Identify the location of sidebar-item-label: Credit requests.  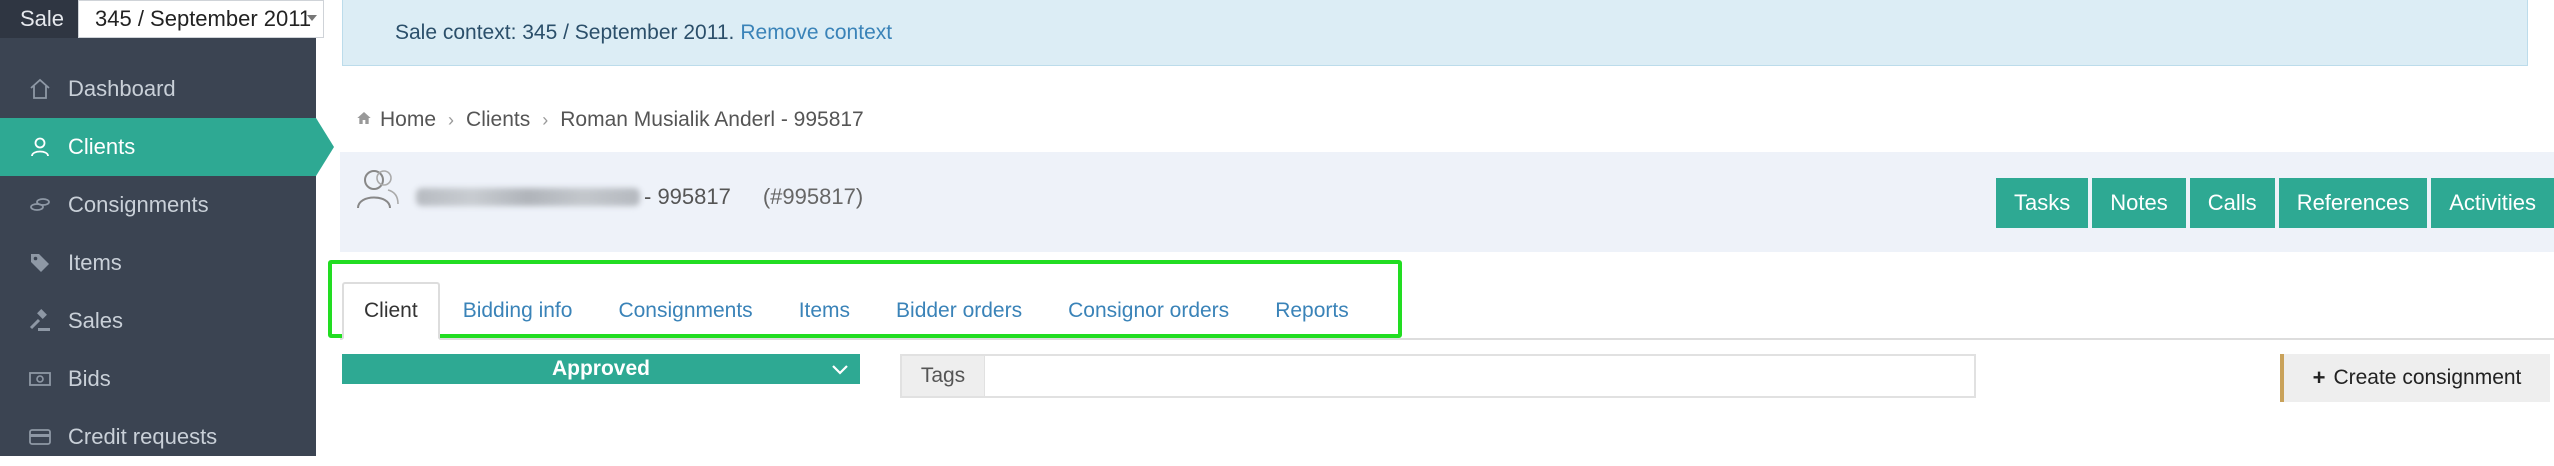
(143, 436).